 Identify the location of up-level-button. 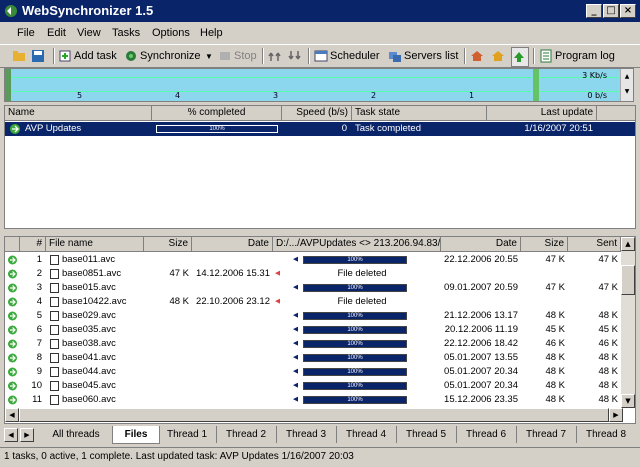
(520, 57).